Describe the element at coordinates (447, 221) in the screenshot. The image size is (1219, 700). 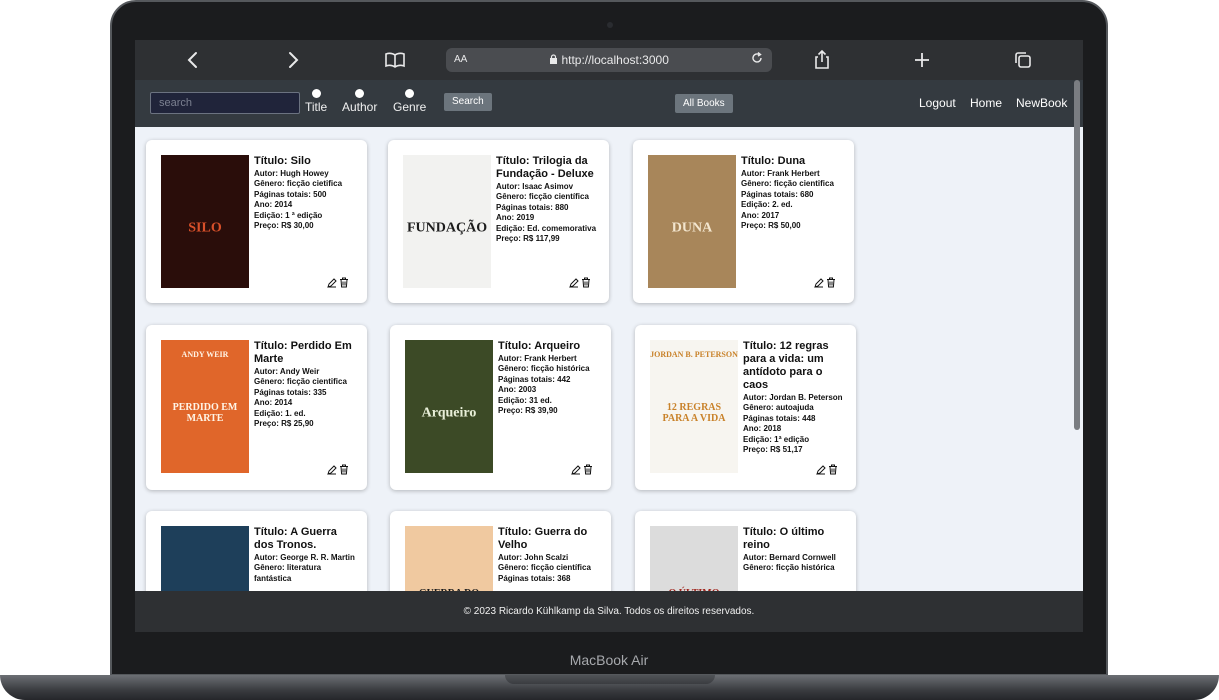
I see `book-cover-image: FUNDAÇÃO` at that location.